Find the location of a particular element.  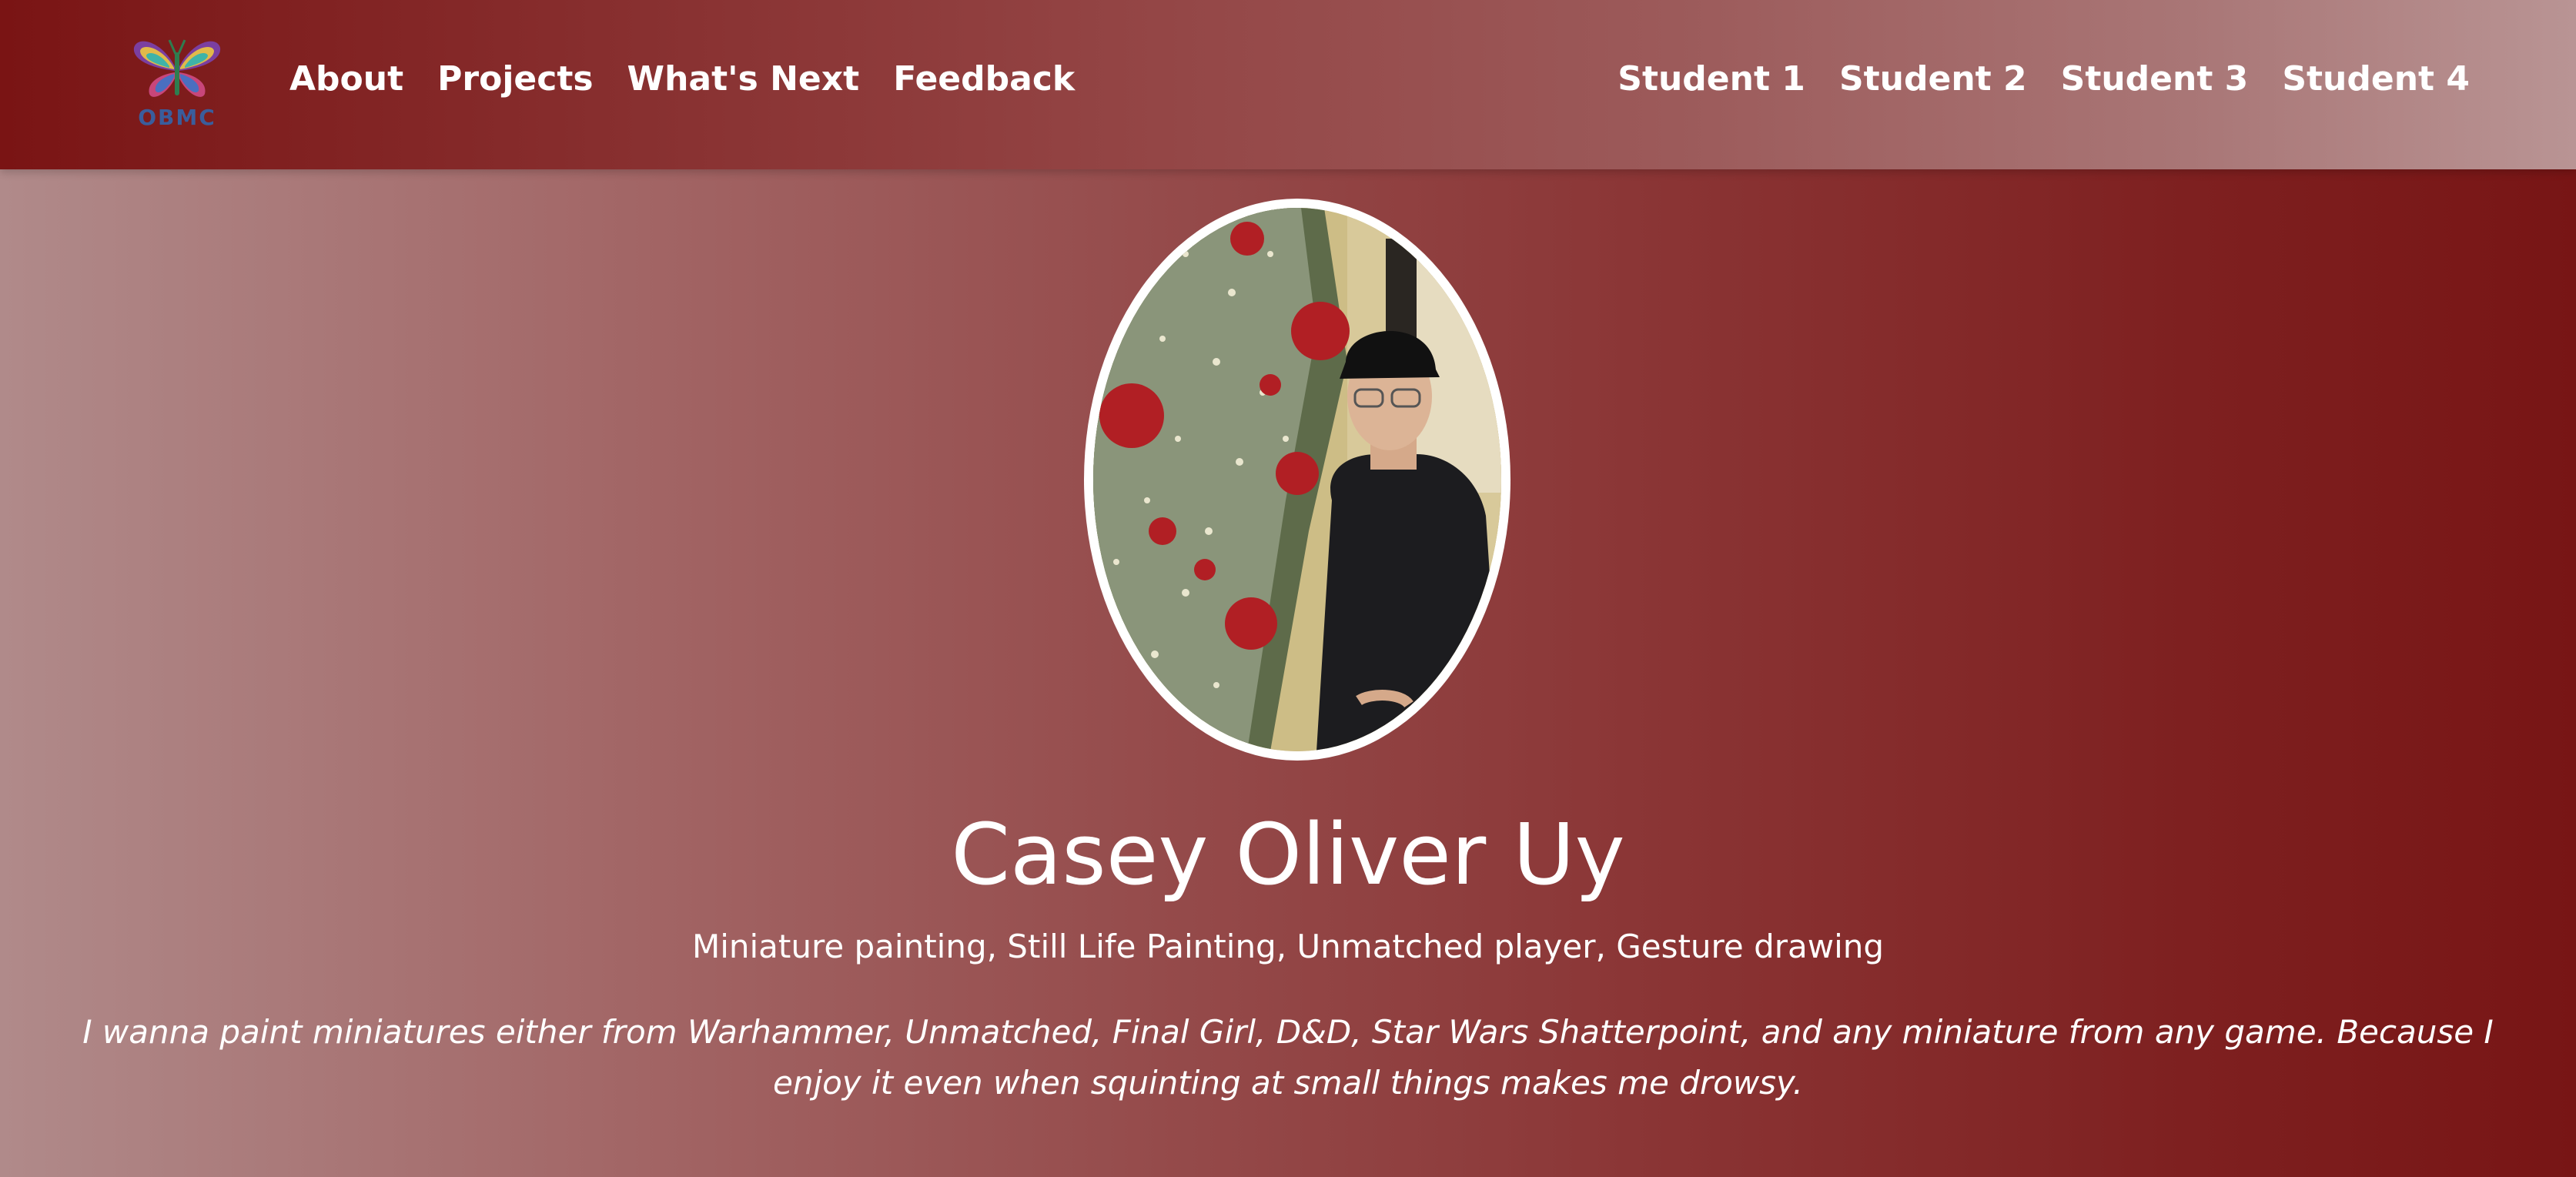

main-nav: About Projects What's Next Feedback is located at coordinates (699, 79).